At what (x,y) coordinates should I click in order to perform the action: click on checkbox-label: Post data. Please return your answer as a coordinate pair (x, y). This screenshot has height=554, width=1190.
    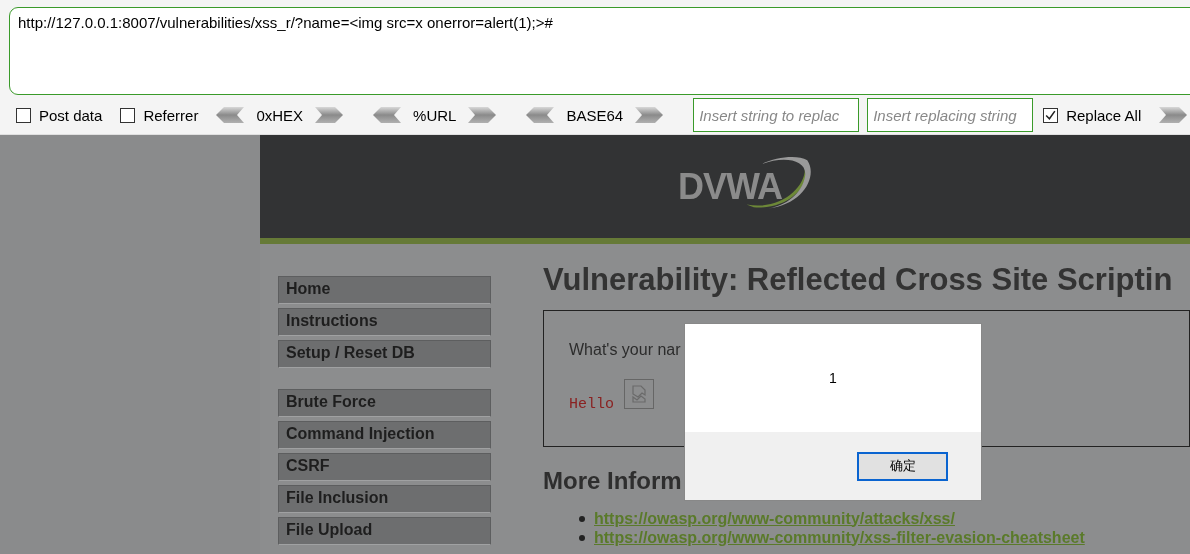
    Looking at the image, I should click on (71, 115).